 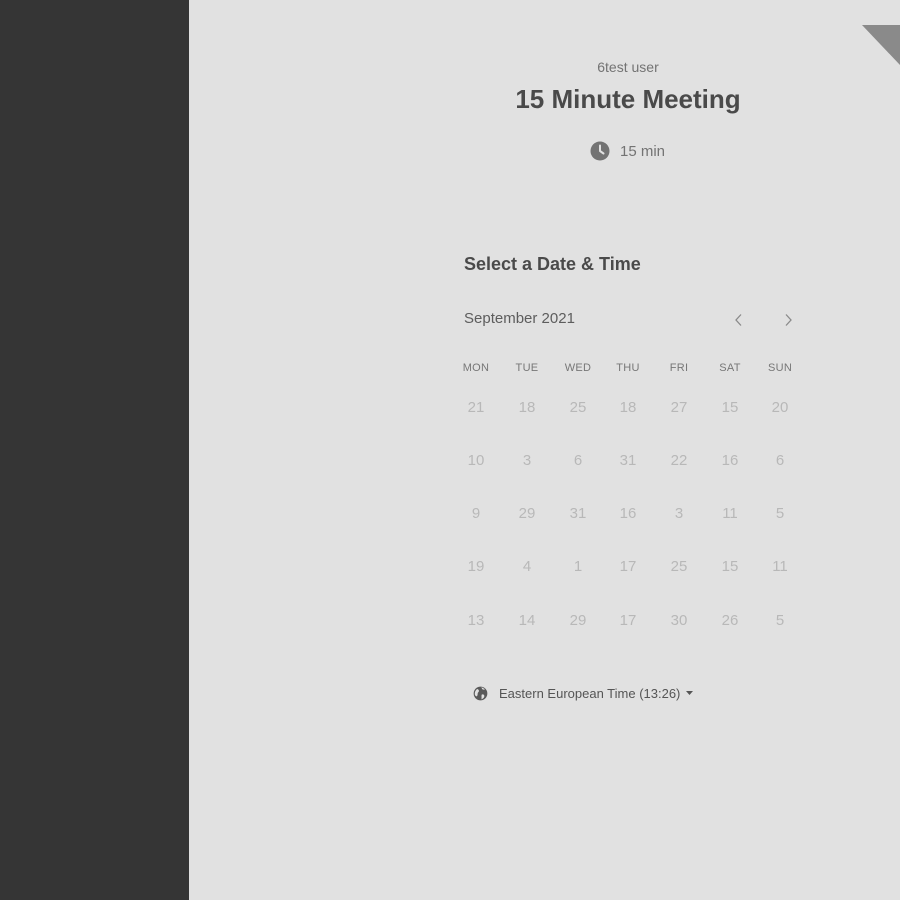 What do you see at coordinates (527, 566) in the screenshot?
I see `calendar-day: 4` at bounding box center [527, 566].